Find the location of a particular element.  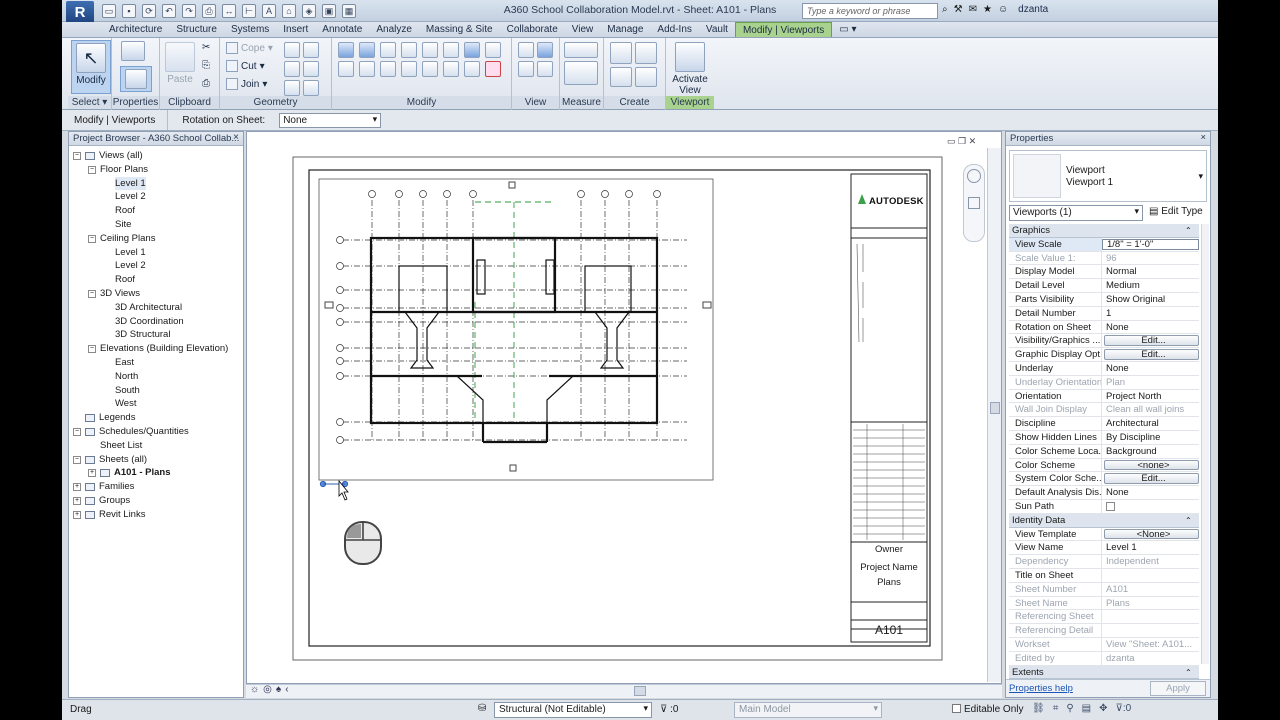

select-links-icon: ⛓ is located at coordinates (1038, 708).